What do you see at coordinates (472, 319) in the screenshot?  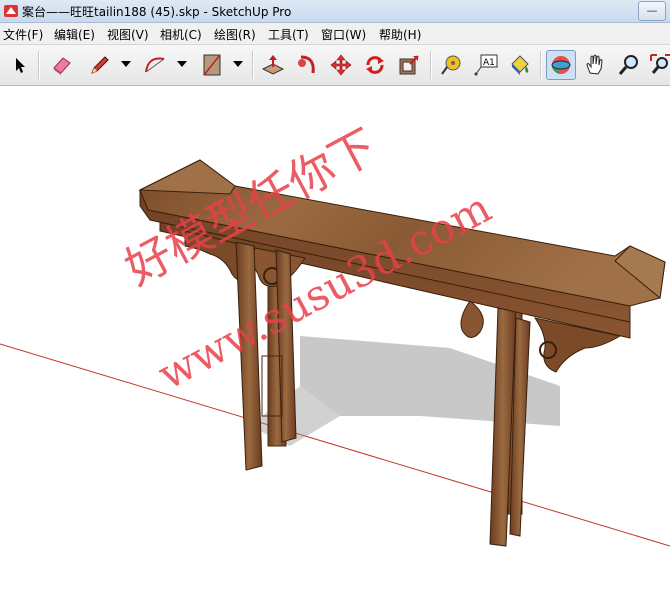 I see `center-scroll-bracket` at bounding box center [472, 319].